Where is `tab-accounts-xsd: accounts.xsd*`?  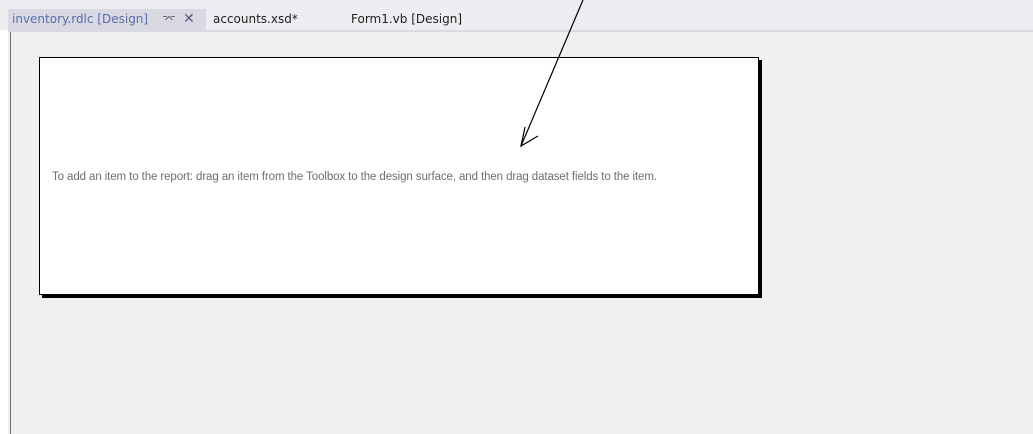
tab-accounts-xsd: accounts.xsd* is located at coordinates (255, 19).